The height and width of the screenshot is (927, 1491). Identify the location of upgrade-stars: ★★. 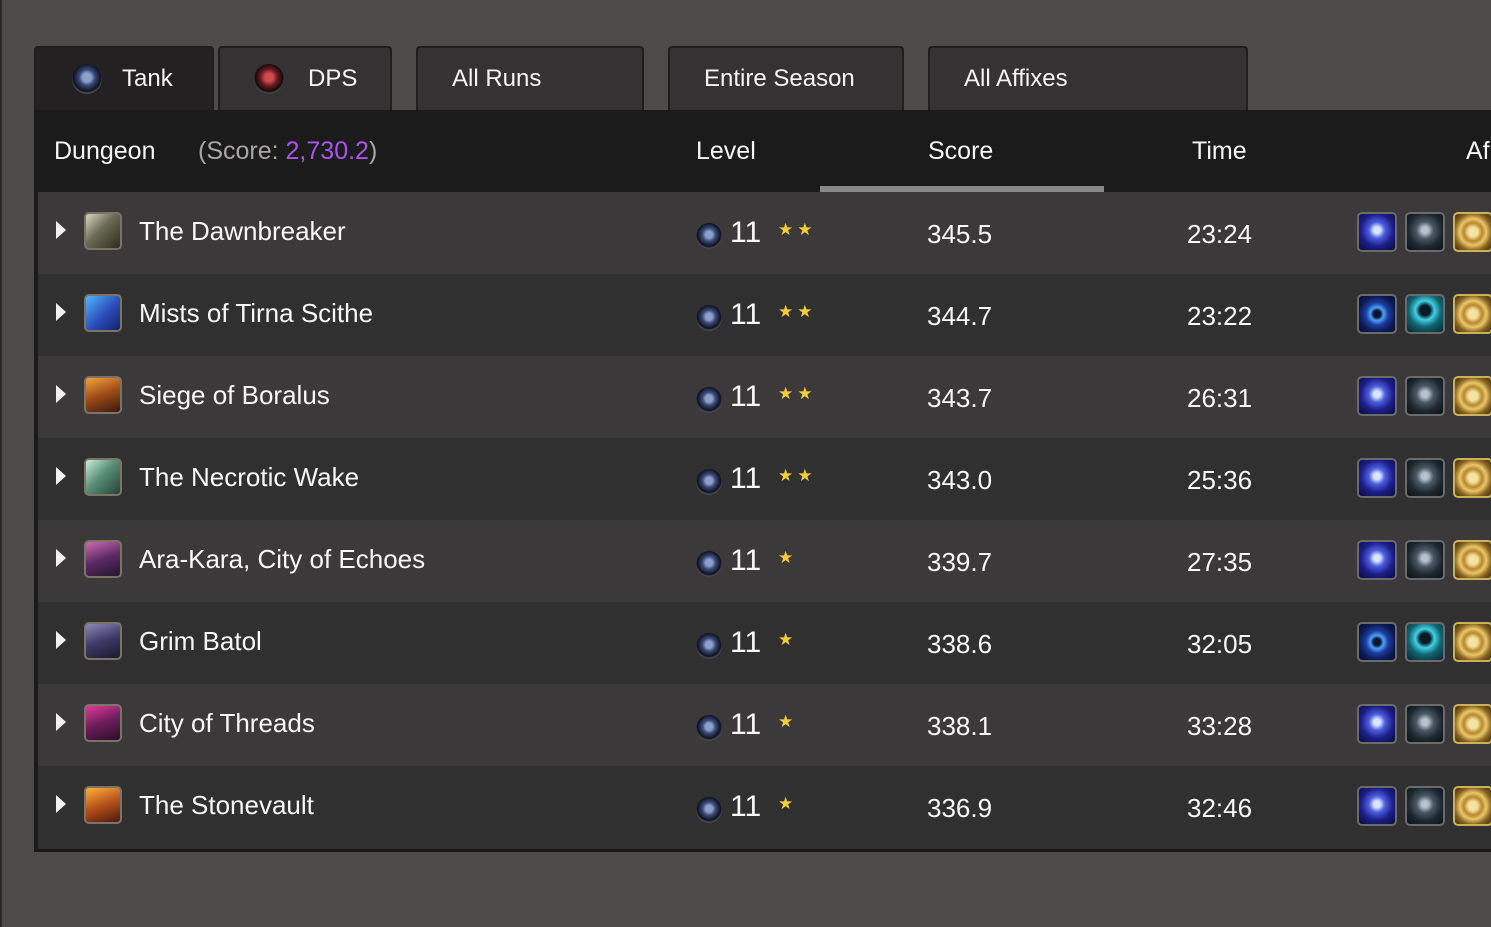
(797, 475).